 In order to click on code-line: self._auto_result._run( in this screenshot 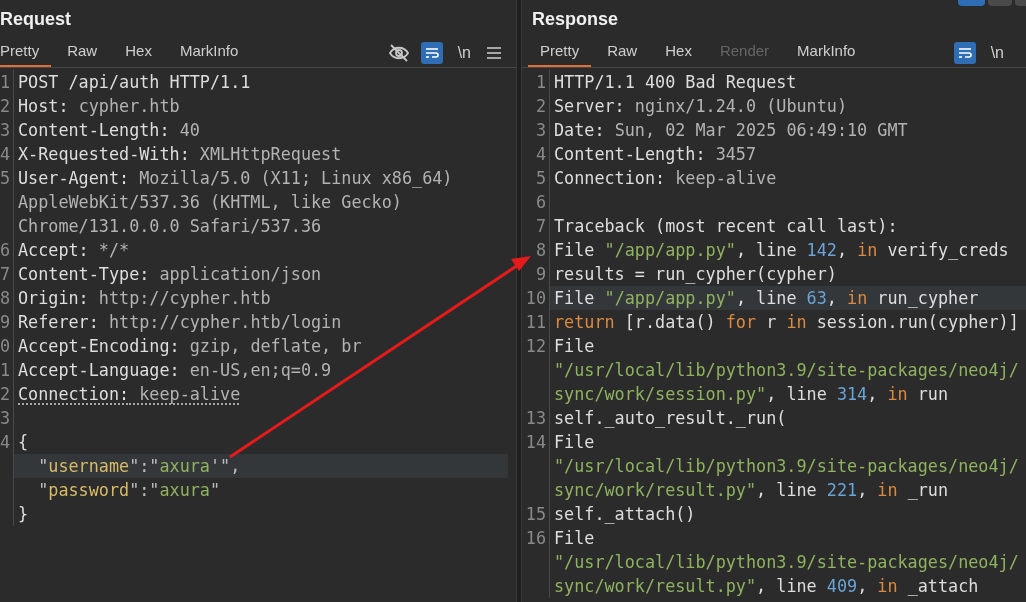, I will do `click(670, 418)`.